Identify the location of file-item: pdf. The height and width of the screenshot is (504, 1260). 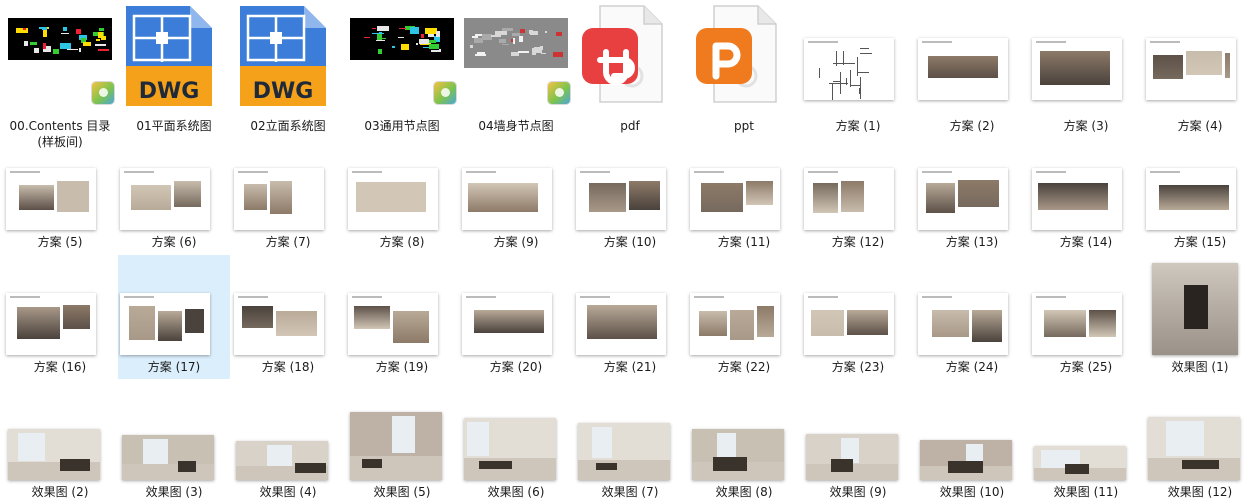
(630, 66).